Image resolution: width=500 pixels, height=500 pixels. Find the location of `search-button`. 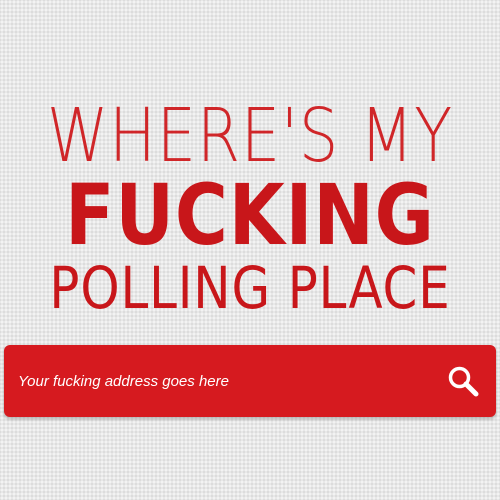

search-button is located at coordinates (463, 381).